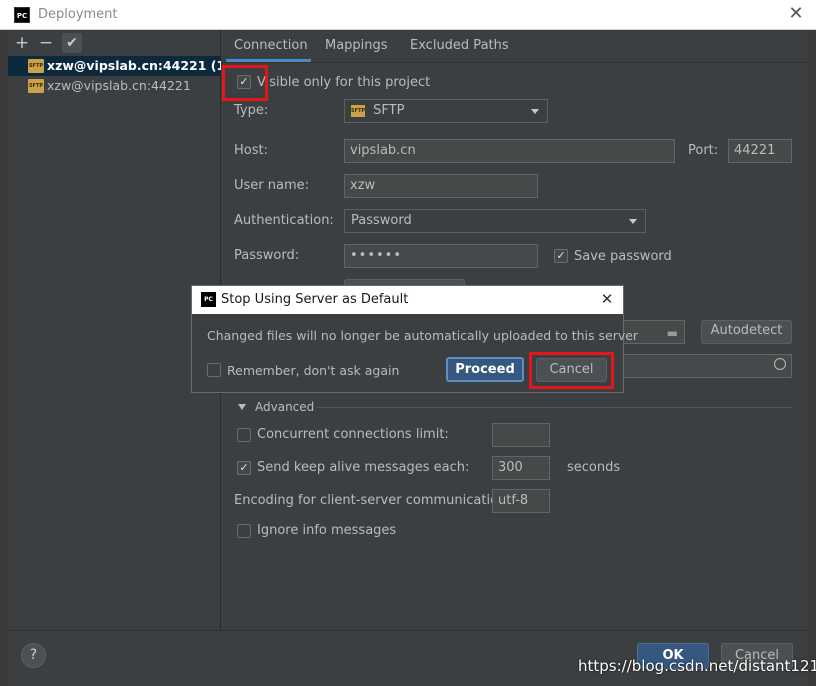  I want to click on server-list-item-label: xzw@vipslab.cn:44221, so click(119, 85).